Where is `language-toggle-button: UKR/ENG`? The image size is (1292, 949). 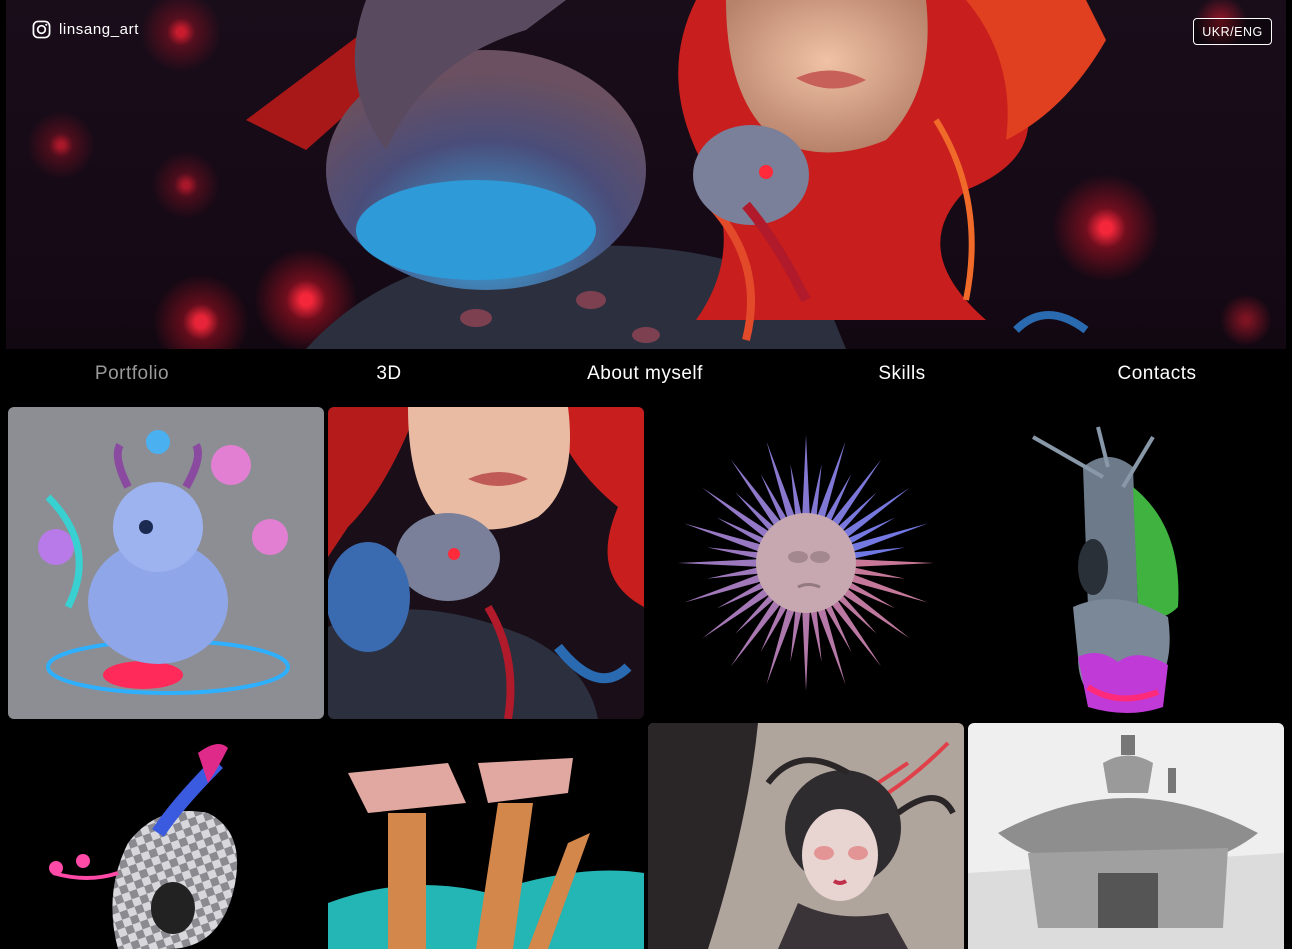
language-toggle-button: UKR/ENG is located at coordinates (1232, 31).